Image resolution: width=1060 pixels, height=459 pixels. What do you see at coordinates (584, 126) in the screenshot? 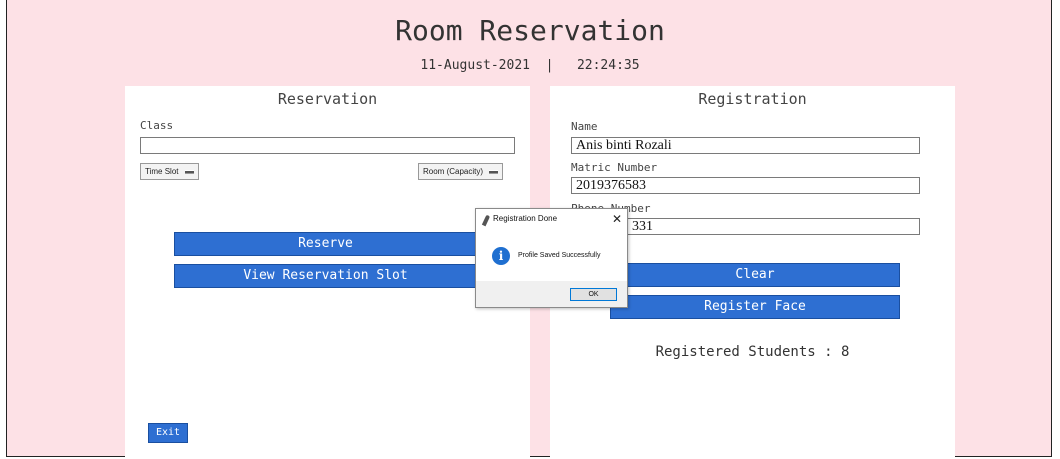
I see `name-label: Name` at bounding box center [584, 126].